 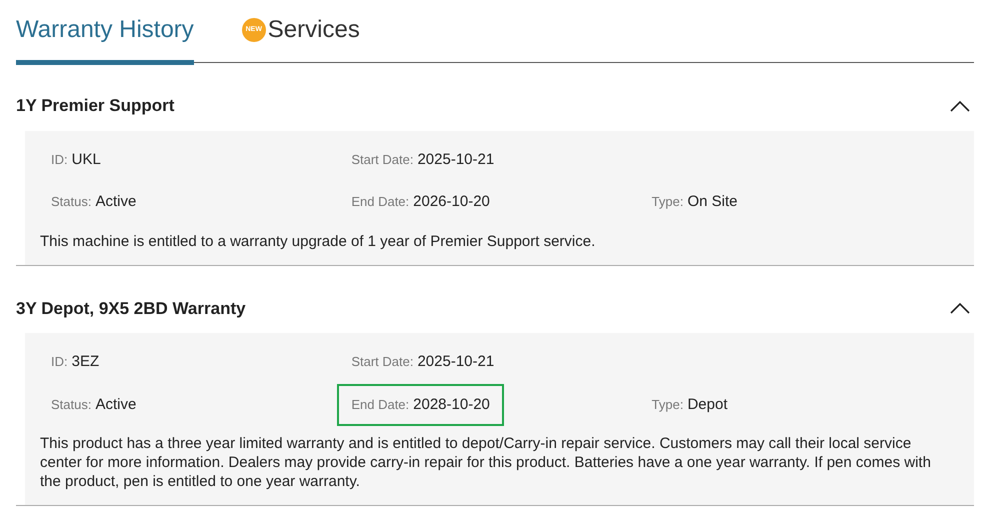 I want to click on field-value: On Site, so click(x=712, y=202).